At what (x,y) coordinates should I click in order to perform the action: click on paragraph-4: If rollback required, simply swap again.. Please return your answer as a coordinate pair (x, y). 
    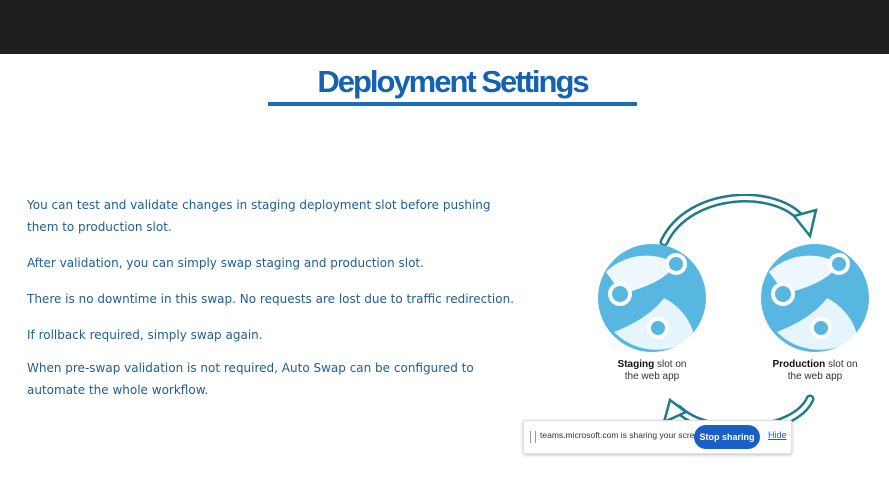
    Looking at the image, I should click on (145, 335).